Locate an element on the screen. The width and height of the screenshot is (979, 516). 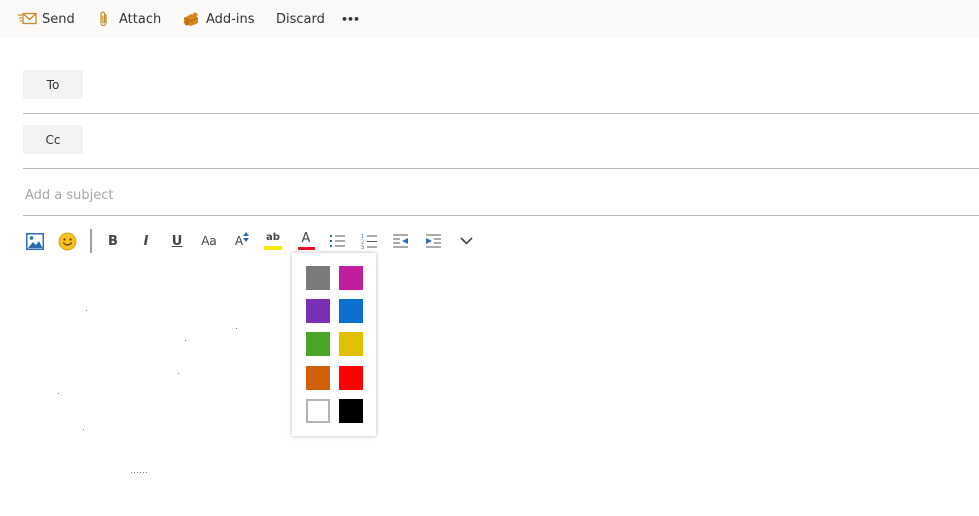
to-button: To is located at coordinates (53, 84).